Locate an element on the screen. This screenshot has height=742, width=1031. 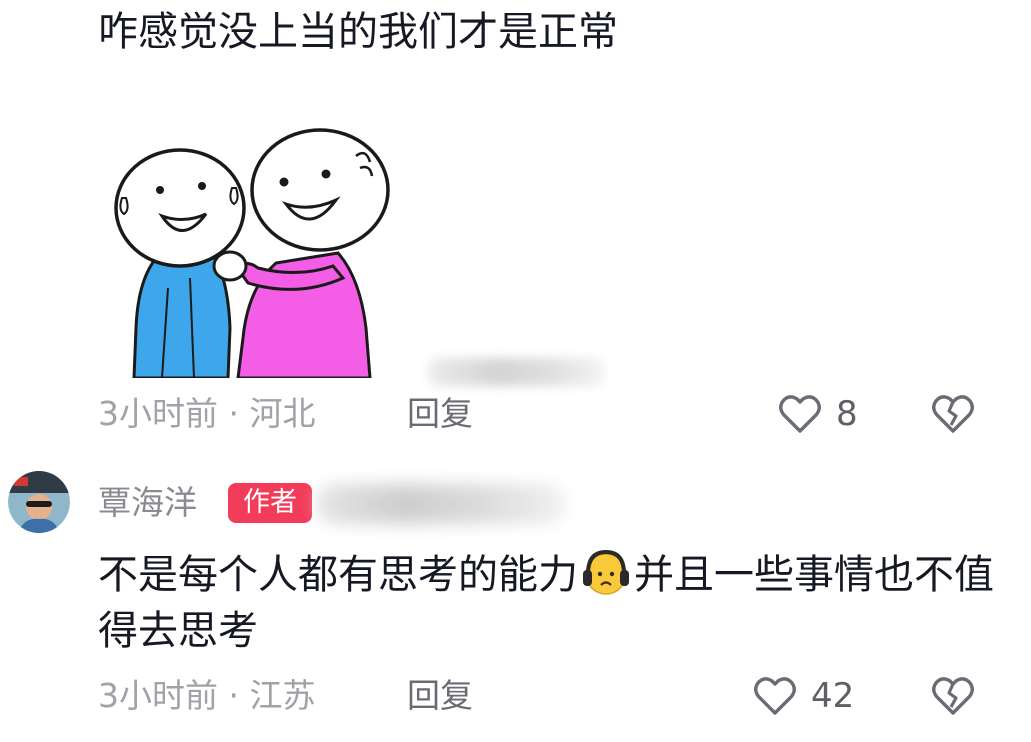
username: 覃海洋 is located at coordinates (147, 503).